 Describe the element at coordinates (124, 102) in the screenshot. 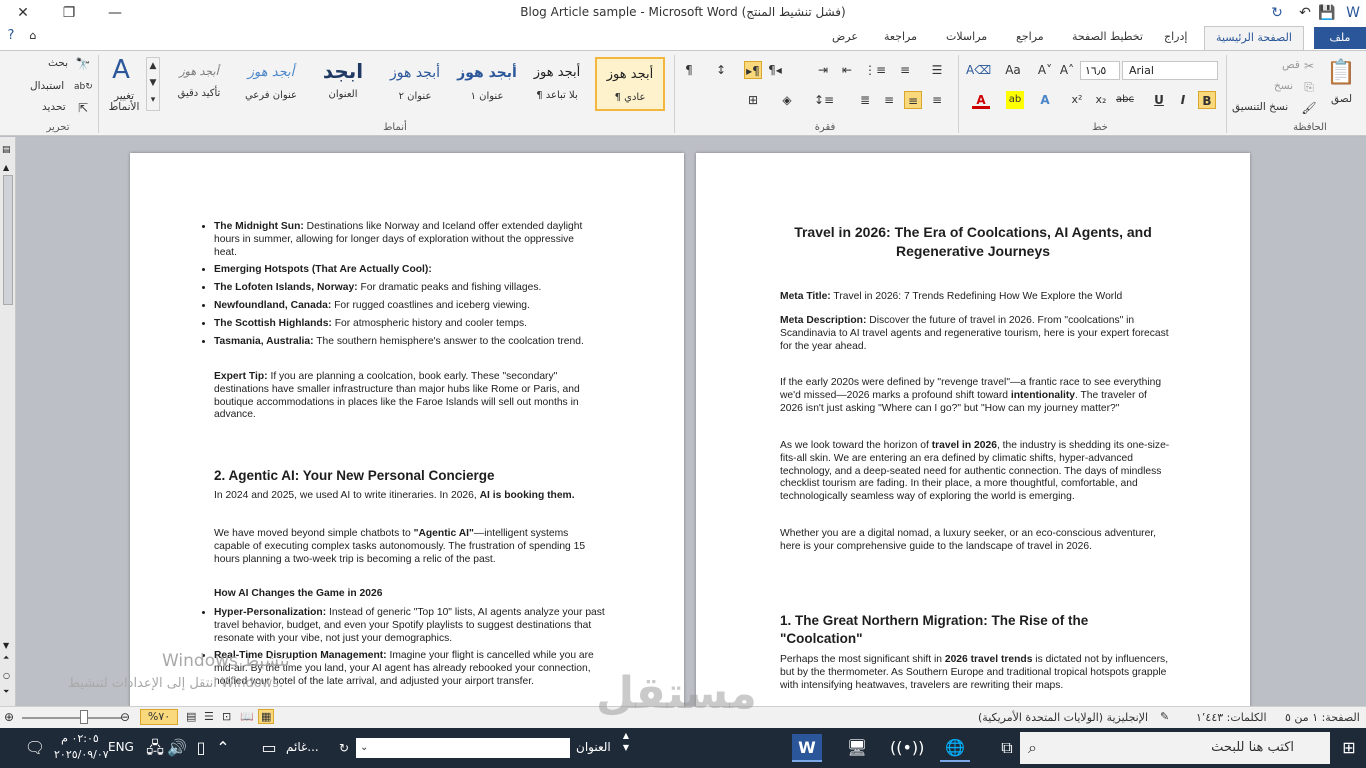

I see `change-styles-button: تغيير الأنماط` at that location.